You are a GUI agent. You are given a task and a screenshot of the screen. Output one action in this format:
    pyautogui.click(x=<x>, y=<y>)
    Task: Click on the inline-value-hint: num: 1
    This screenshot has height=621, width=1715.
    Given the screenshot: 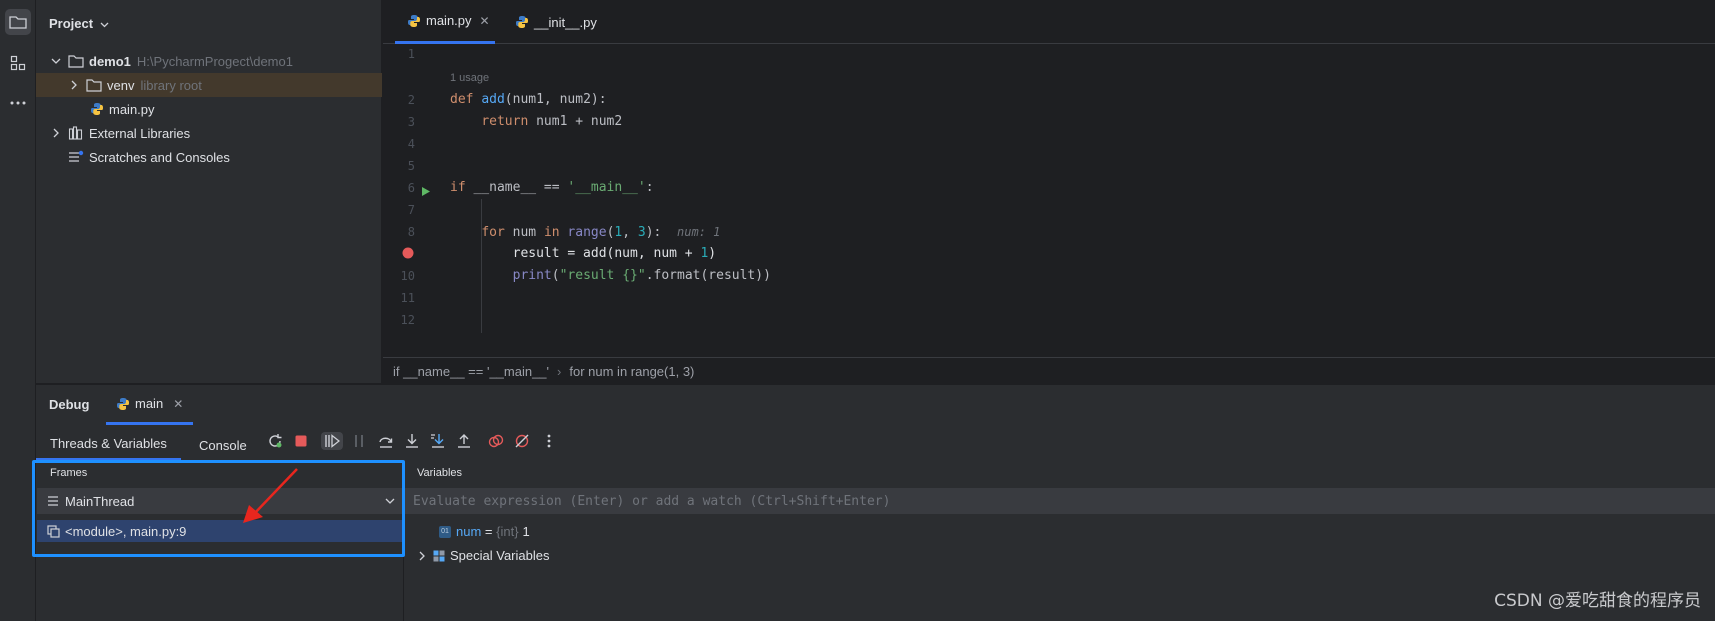 What is the action you would take?
    pyautogui.click(x=699, y=232)
    